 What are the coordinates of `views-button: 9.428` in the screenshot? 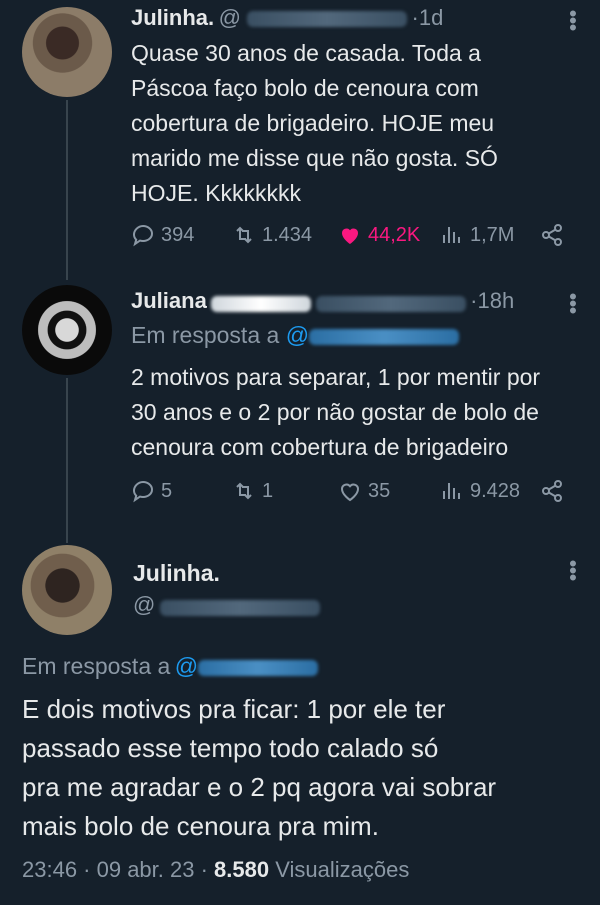 It's located at (480, 491).